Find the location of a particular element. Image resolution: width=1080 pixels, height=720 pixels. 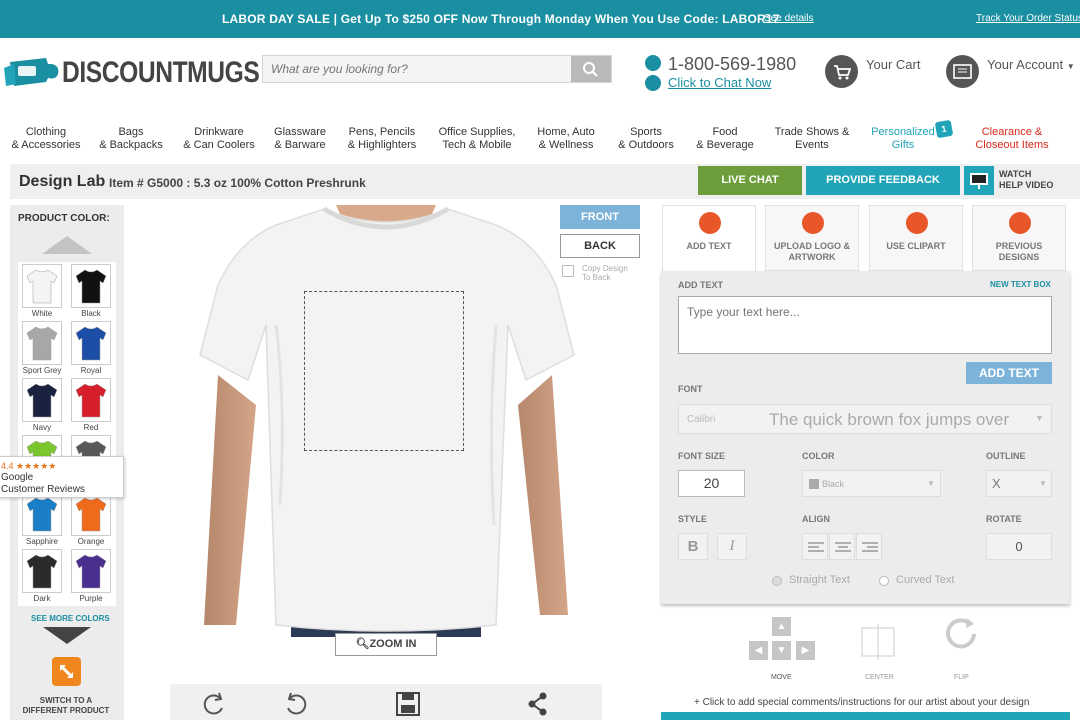

move-left-button: ◀ is located at coordinates (758, 650).